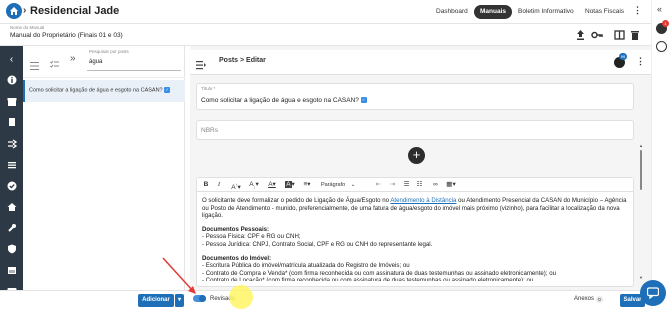 This screenshot has width=670, height=309. I want to click on calendar-icon, so click(11, 269).